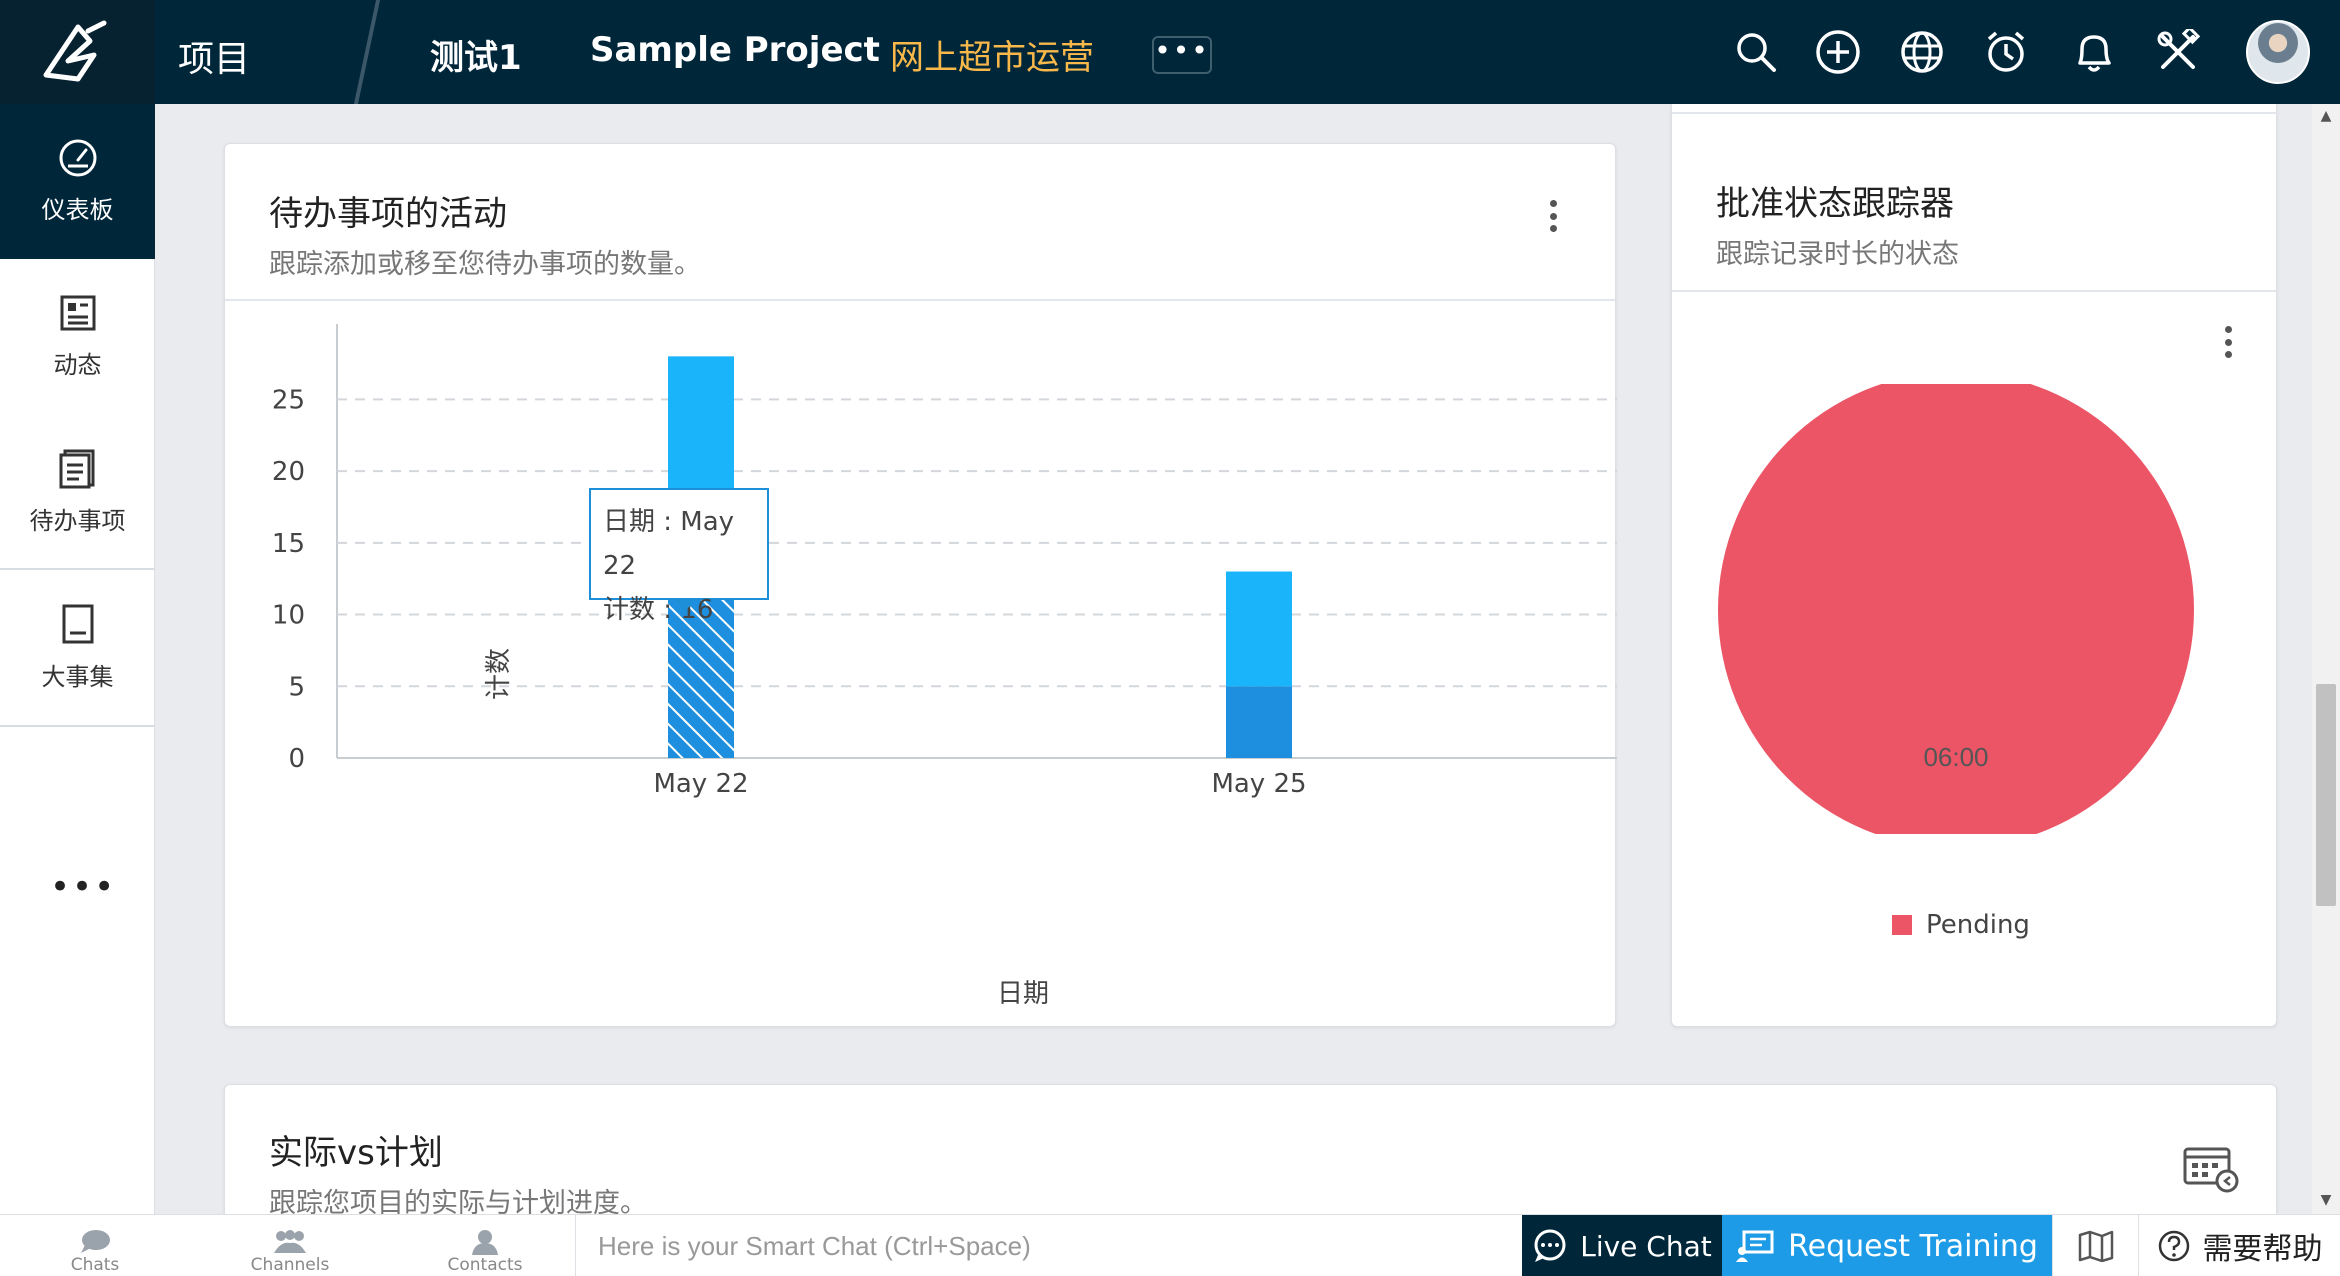 Image resolution: width=2340 pixels, height=1276 pixels. I want to click on search-icon, so click(1756, 52).